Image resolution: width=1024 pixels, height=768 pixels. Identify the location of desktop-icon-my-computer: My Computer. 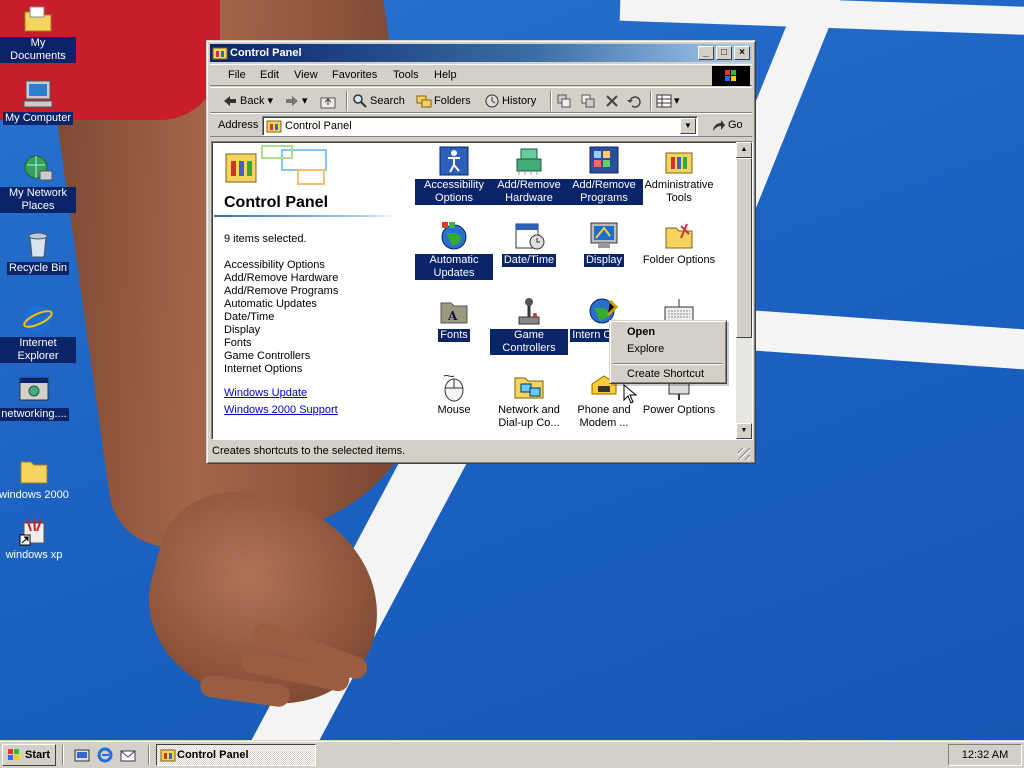
(38, 101).